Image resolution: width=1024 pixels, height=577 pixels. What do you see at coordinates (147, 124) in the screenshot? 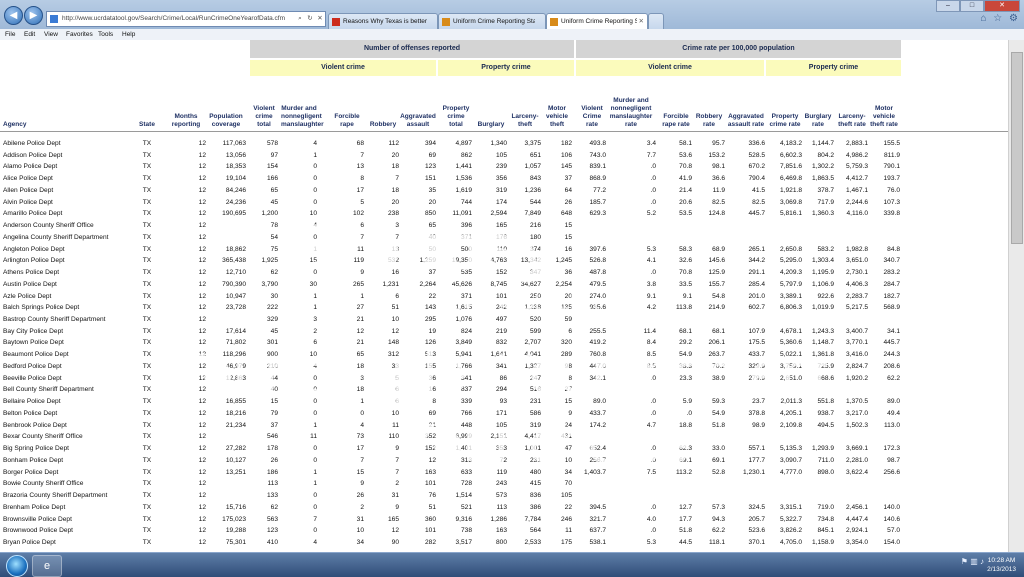
I see `column-header-state: State` at bounding box center [147, 124].